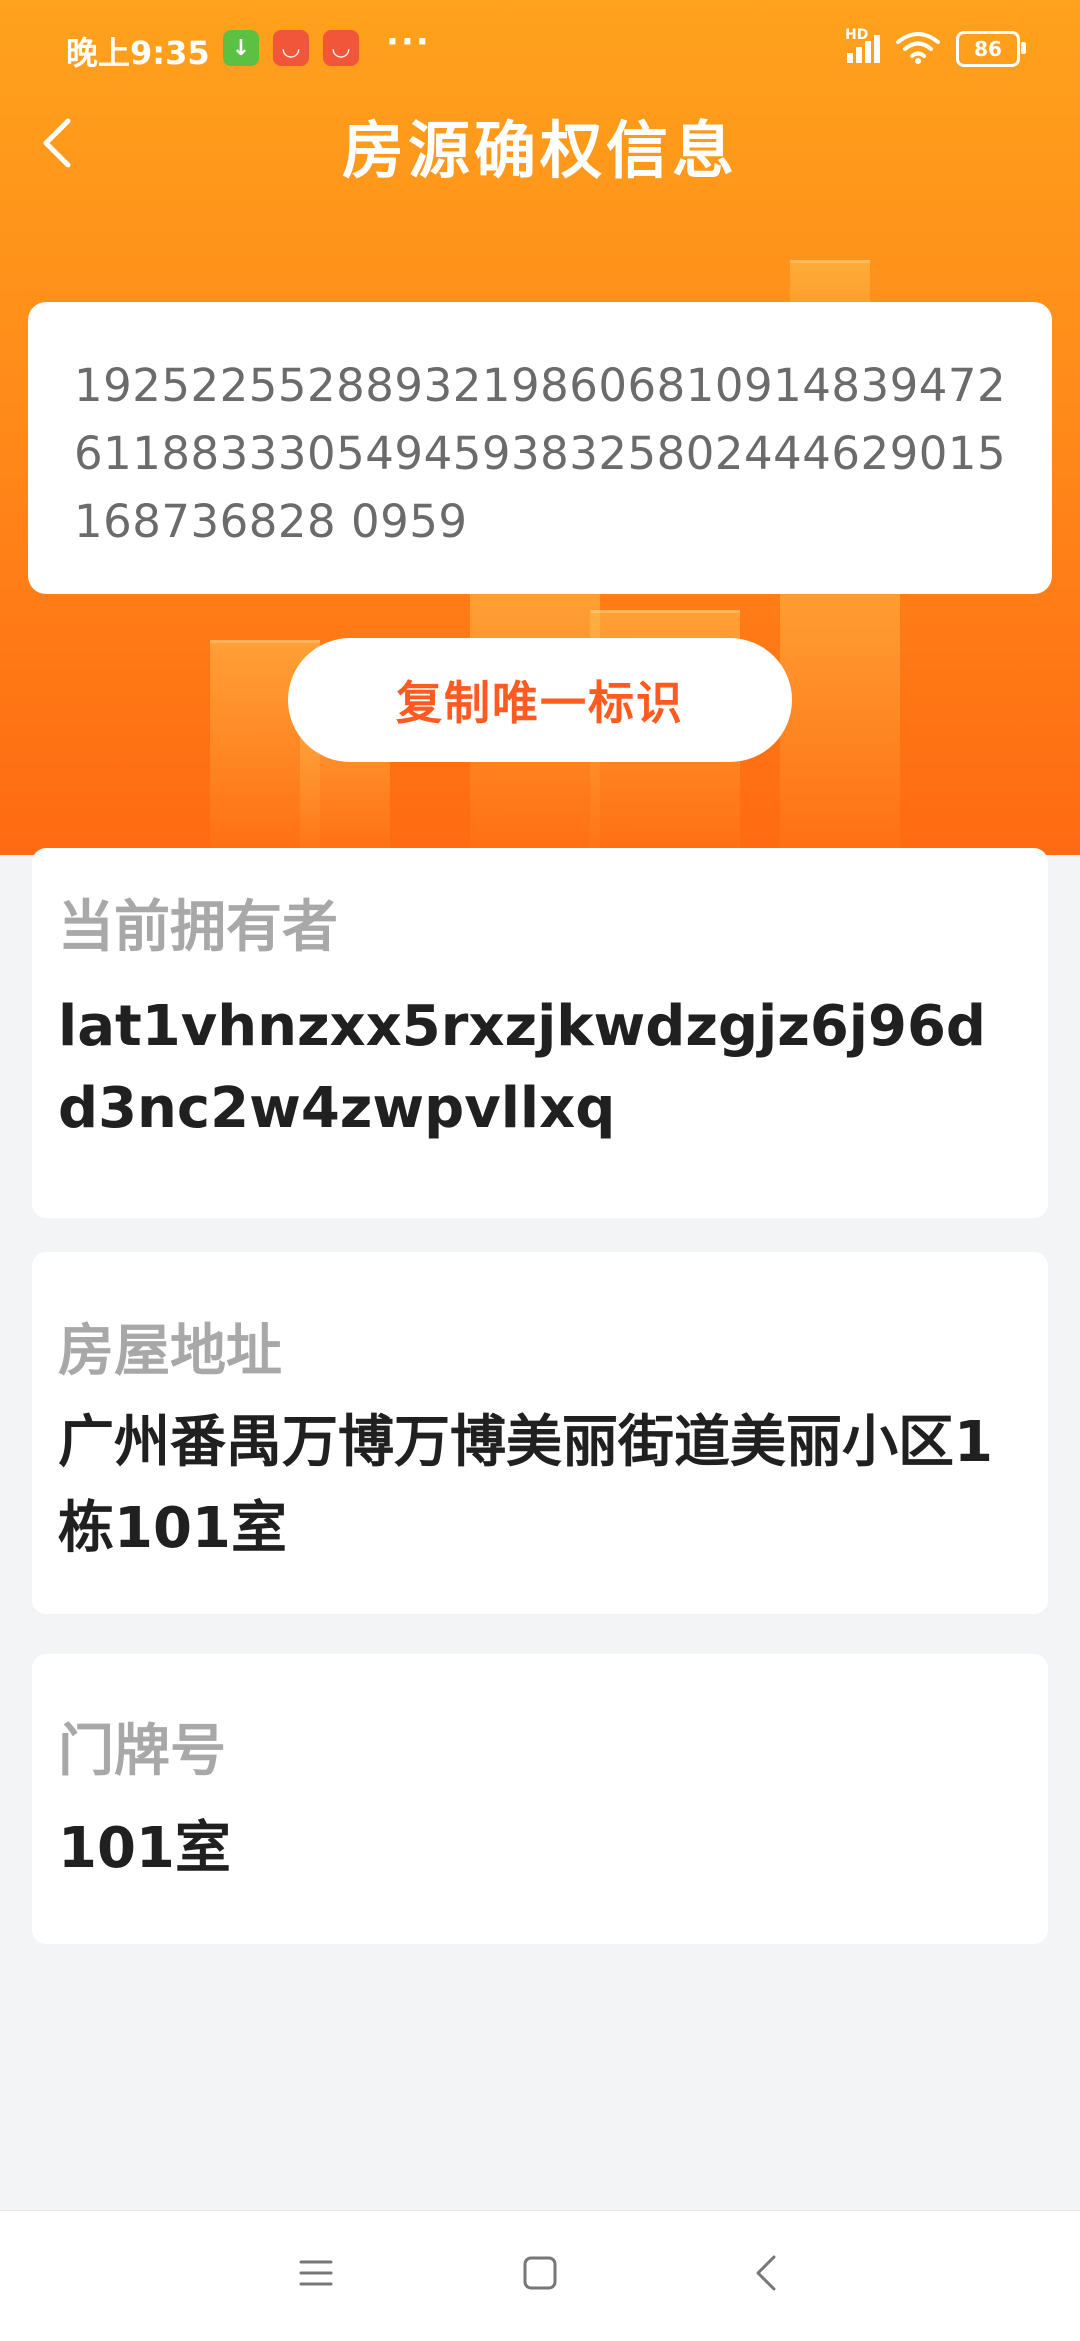  Describe the element at coordinates (840, 707) in the screenshot. I see `building-illustration` at that location.